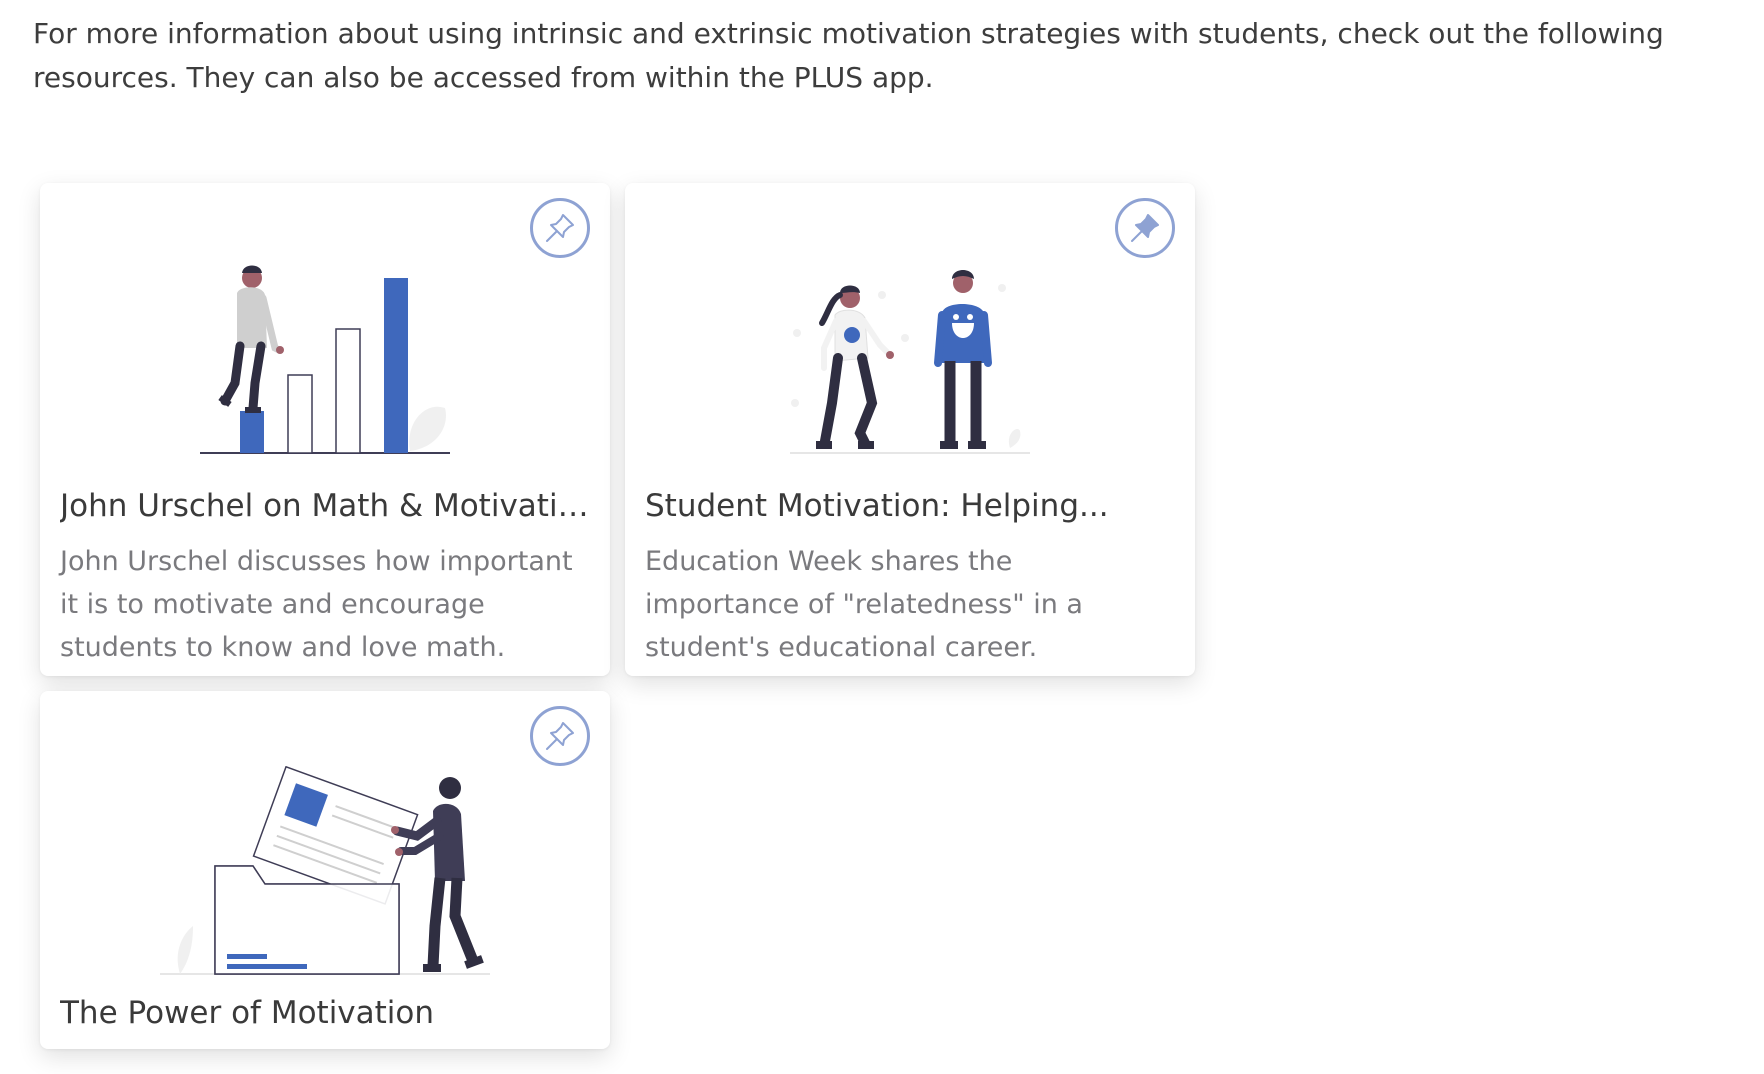  I want to click on pin-filled-icon, so click(1145, 228).